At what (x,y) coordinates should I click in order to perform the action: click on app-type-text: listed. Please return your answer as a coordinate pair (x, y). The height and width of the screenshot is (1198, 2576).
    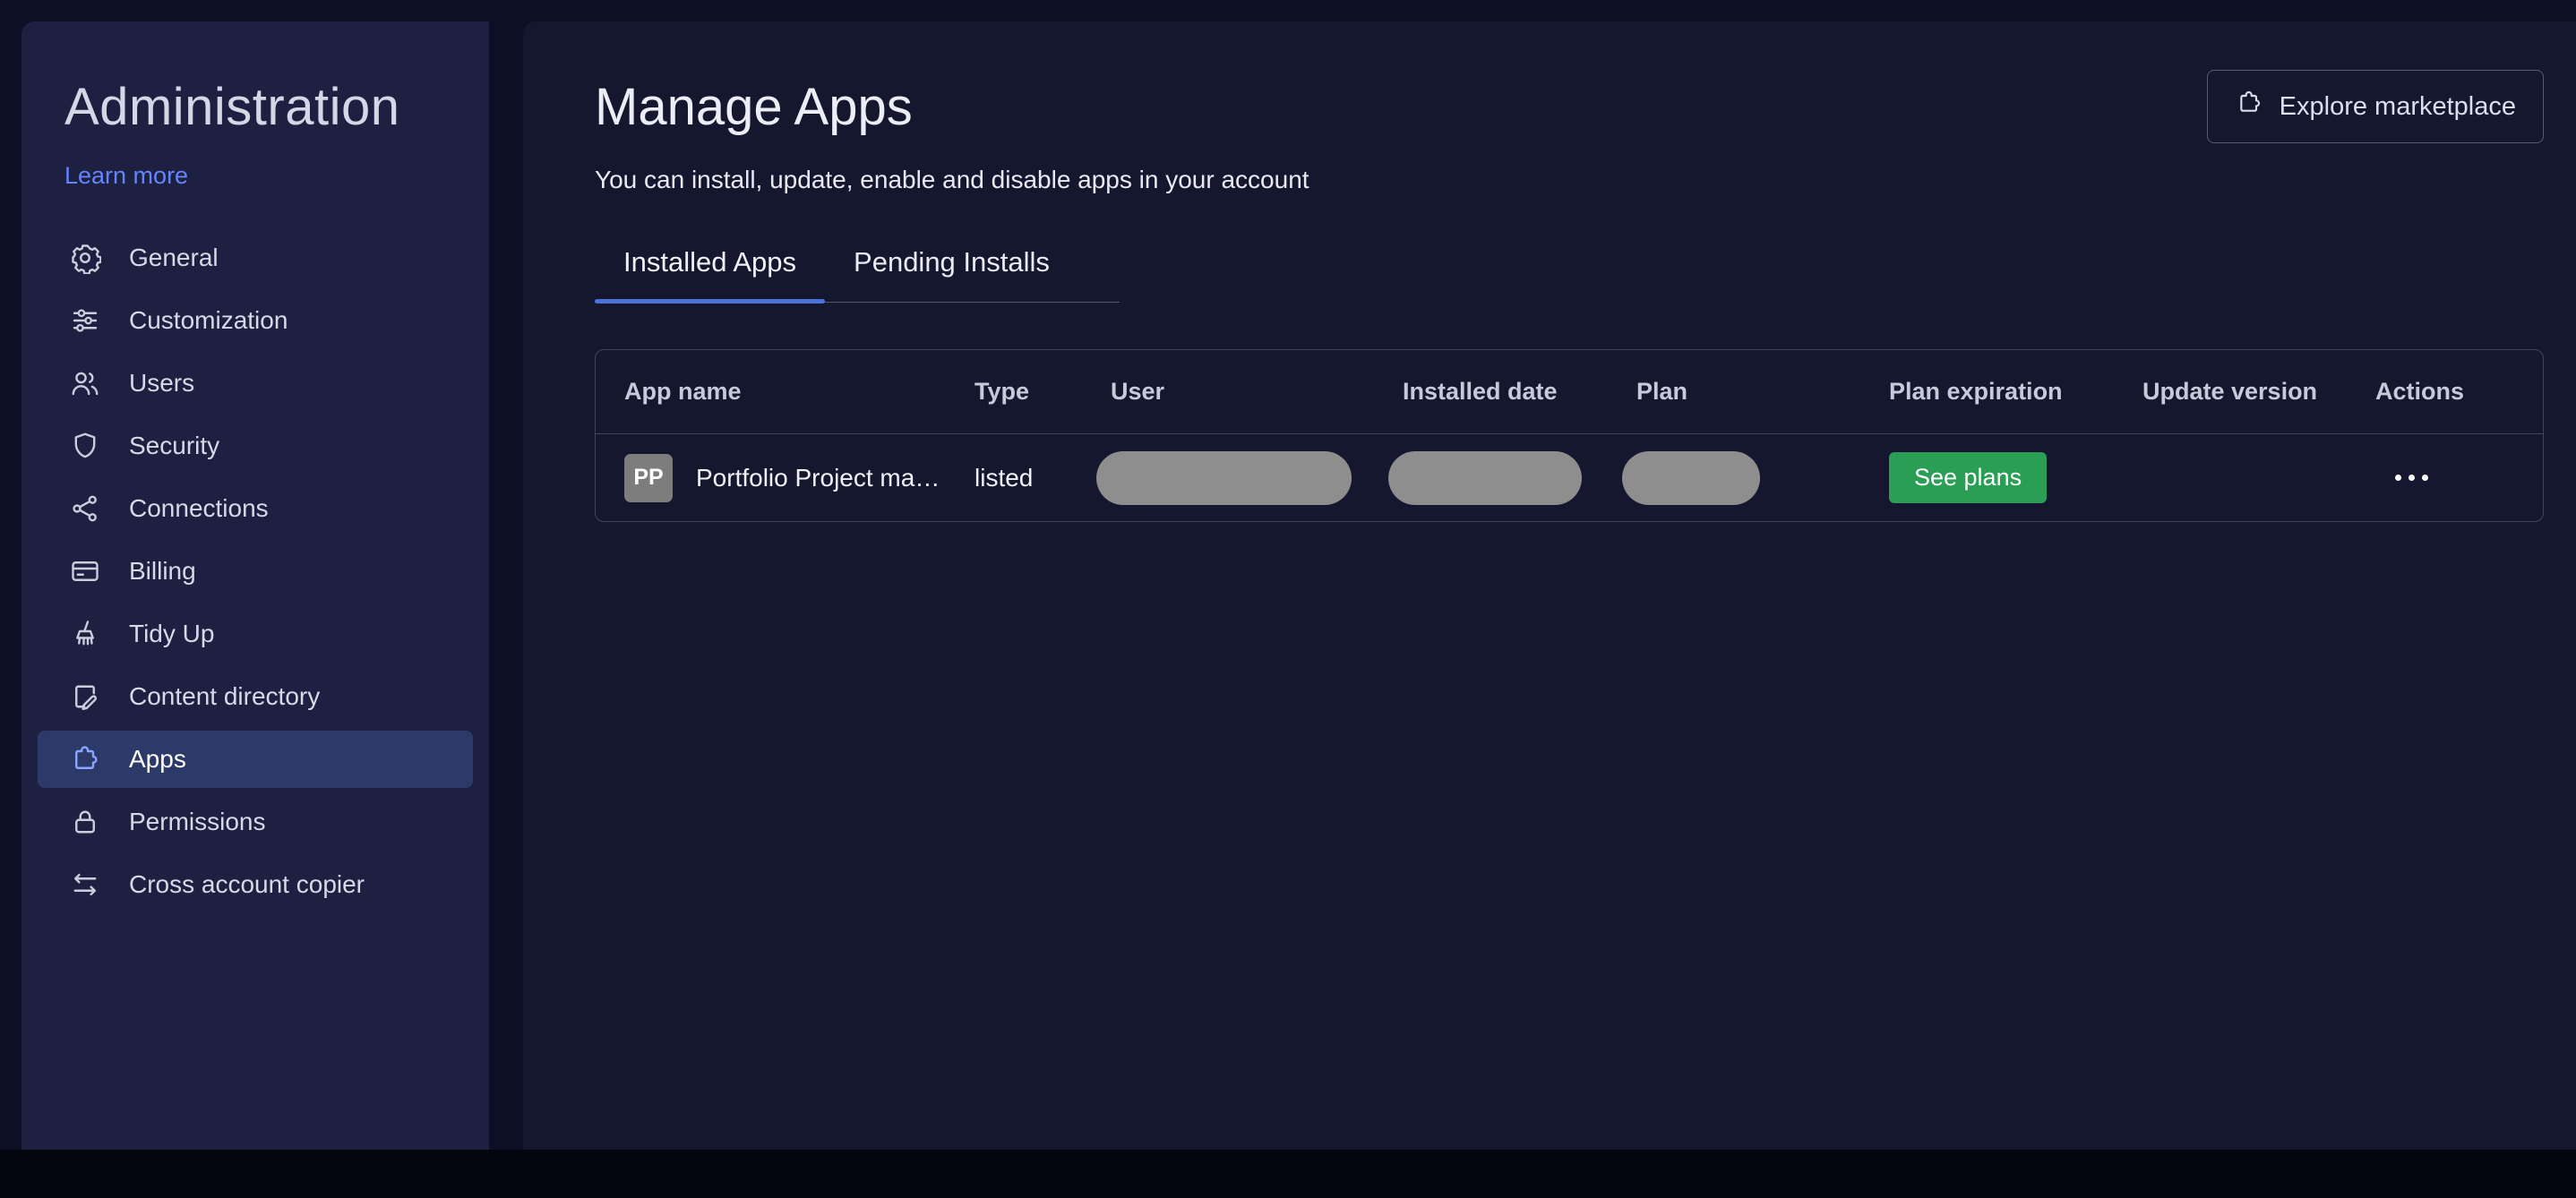
    Looking at the image, I should click on (1004, 477).